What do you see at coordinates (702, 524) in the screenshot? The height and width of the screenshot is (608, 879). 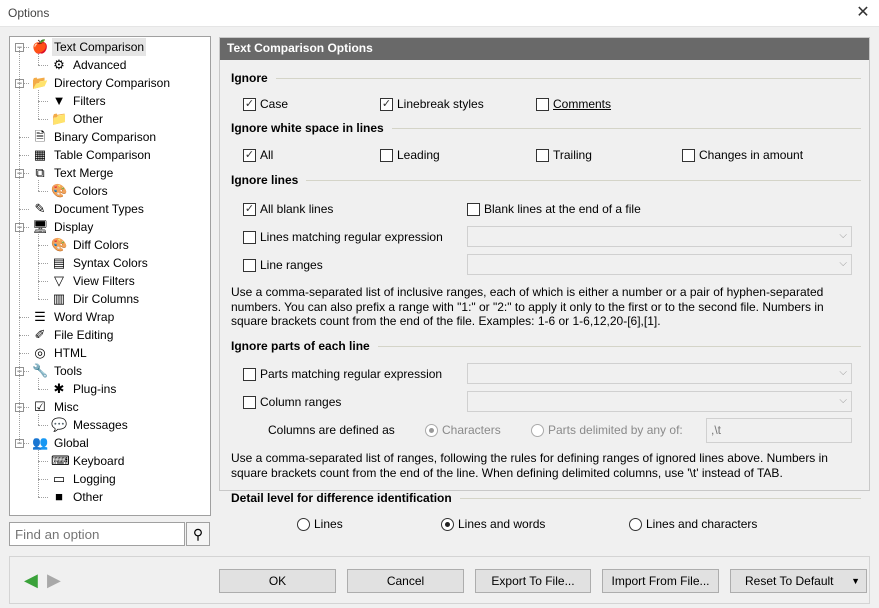 I see `radio-label: Lines and characters` at bounding box center [702, 524].